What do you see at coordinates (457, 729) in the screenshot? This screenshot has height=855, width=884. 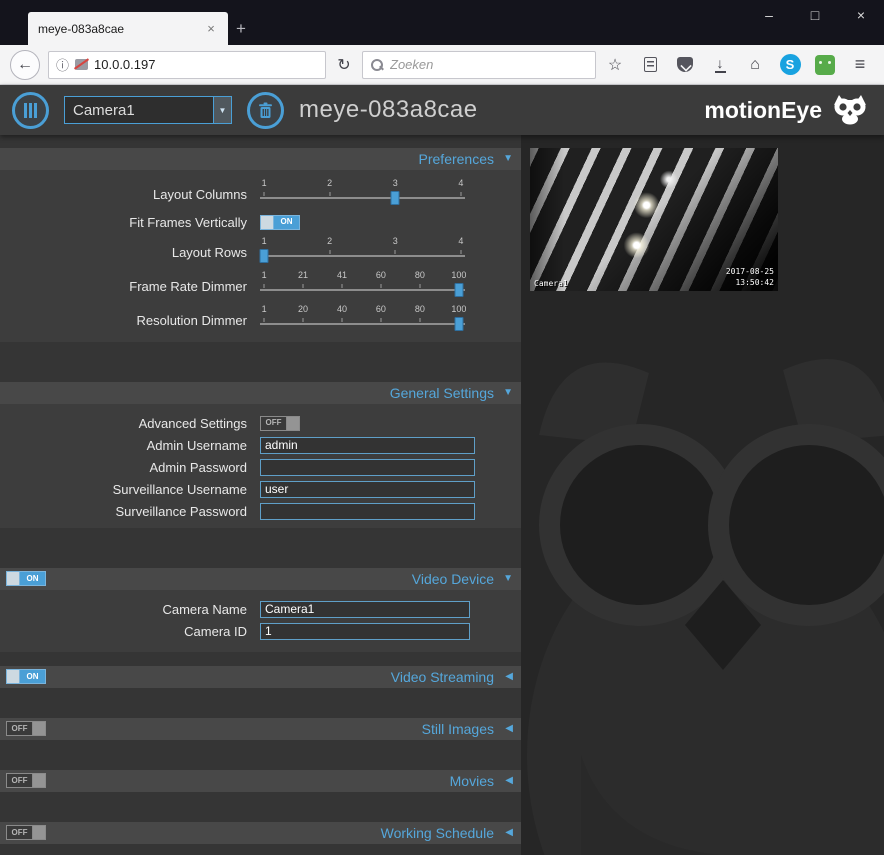 I see `section-title: Still Images` at bounding box center [457, 729].